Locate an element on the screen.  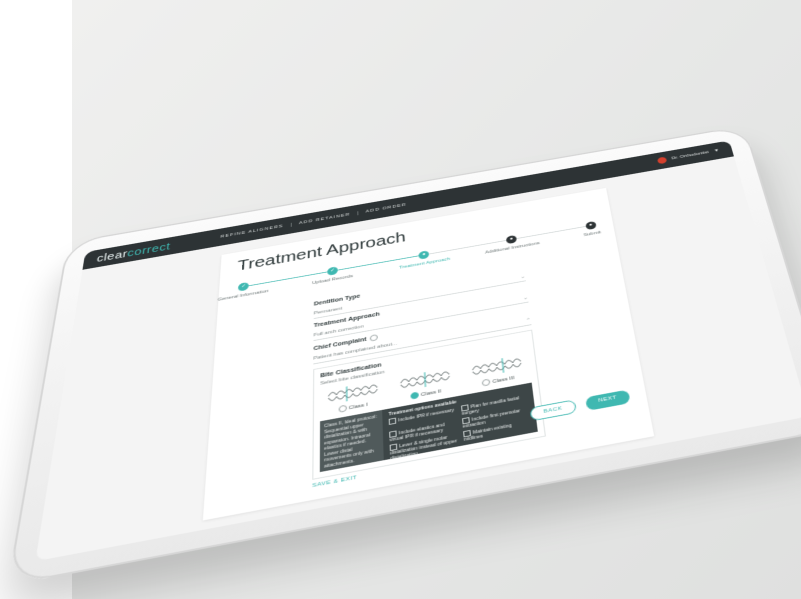
step-label: Submit is located at coordinates (592, 234).